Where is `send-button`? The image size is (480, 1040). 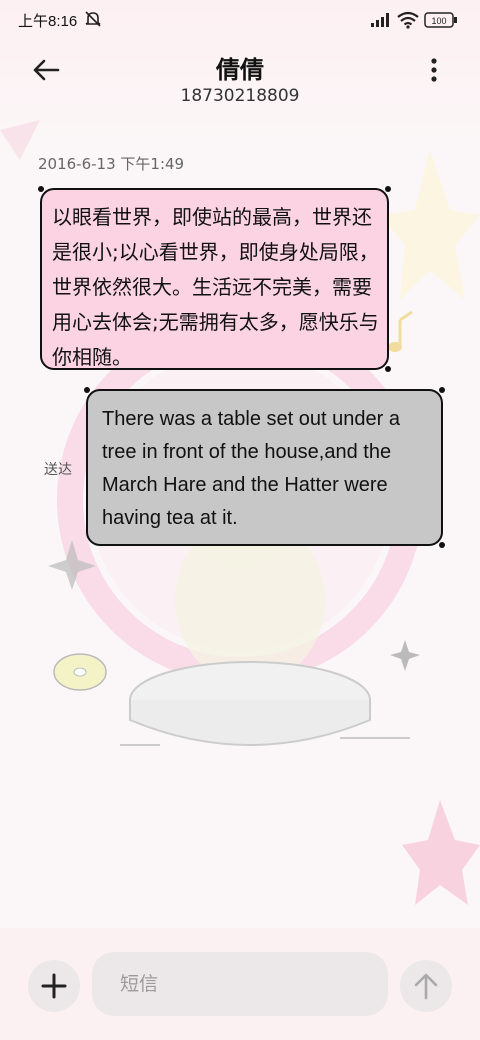 send-button is located at coordinates (426, 986).